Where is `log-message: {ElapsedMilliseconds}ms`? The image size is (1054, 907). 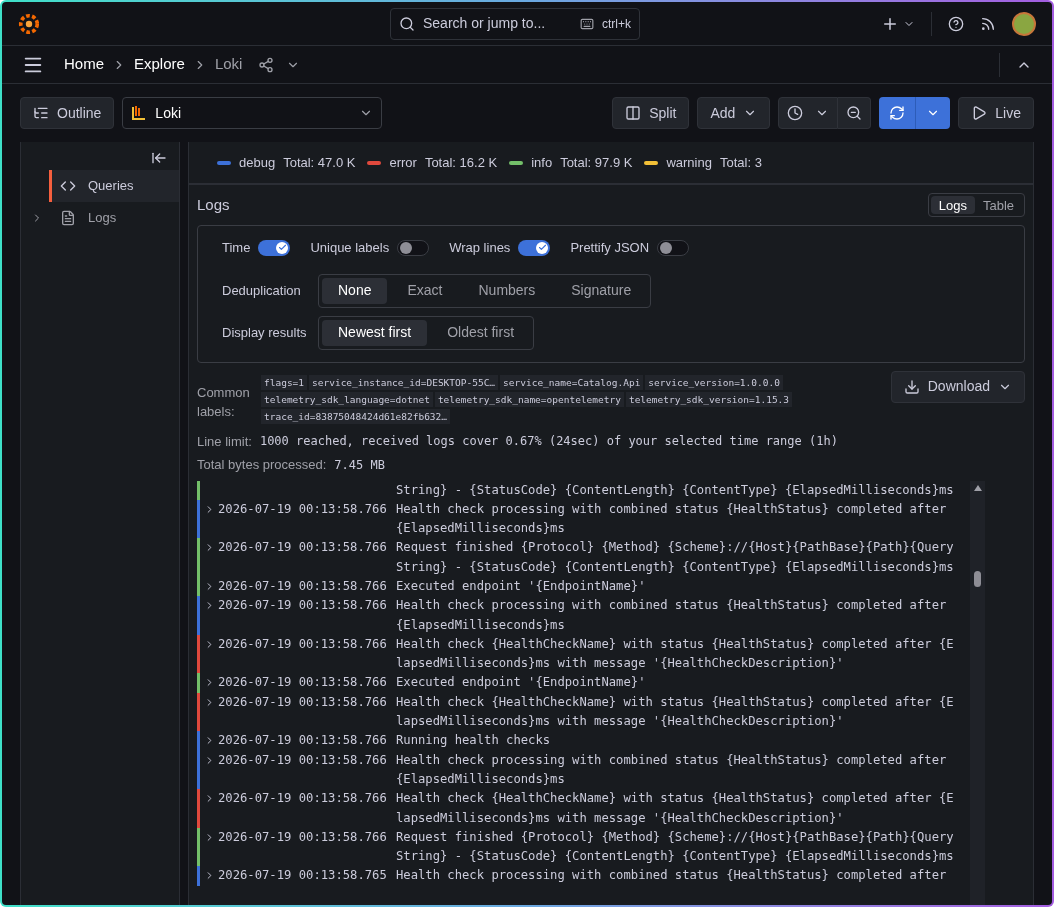 log-message: {ElapsedMilliseconds}ms is located at coordinates (481, 779).